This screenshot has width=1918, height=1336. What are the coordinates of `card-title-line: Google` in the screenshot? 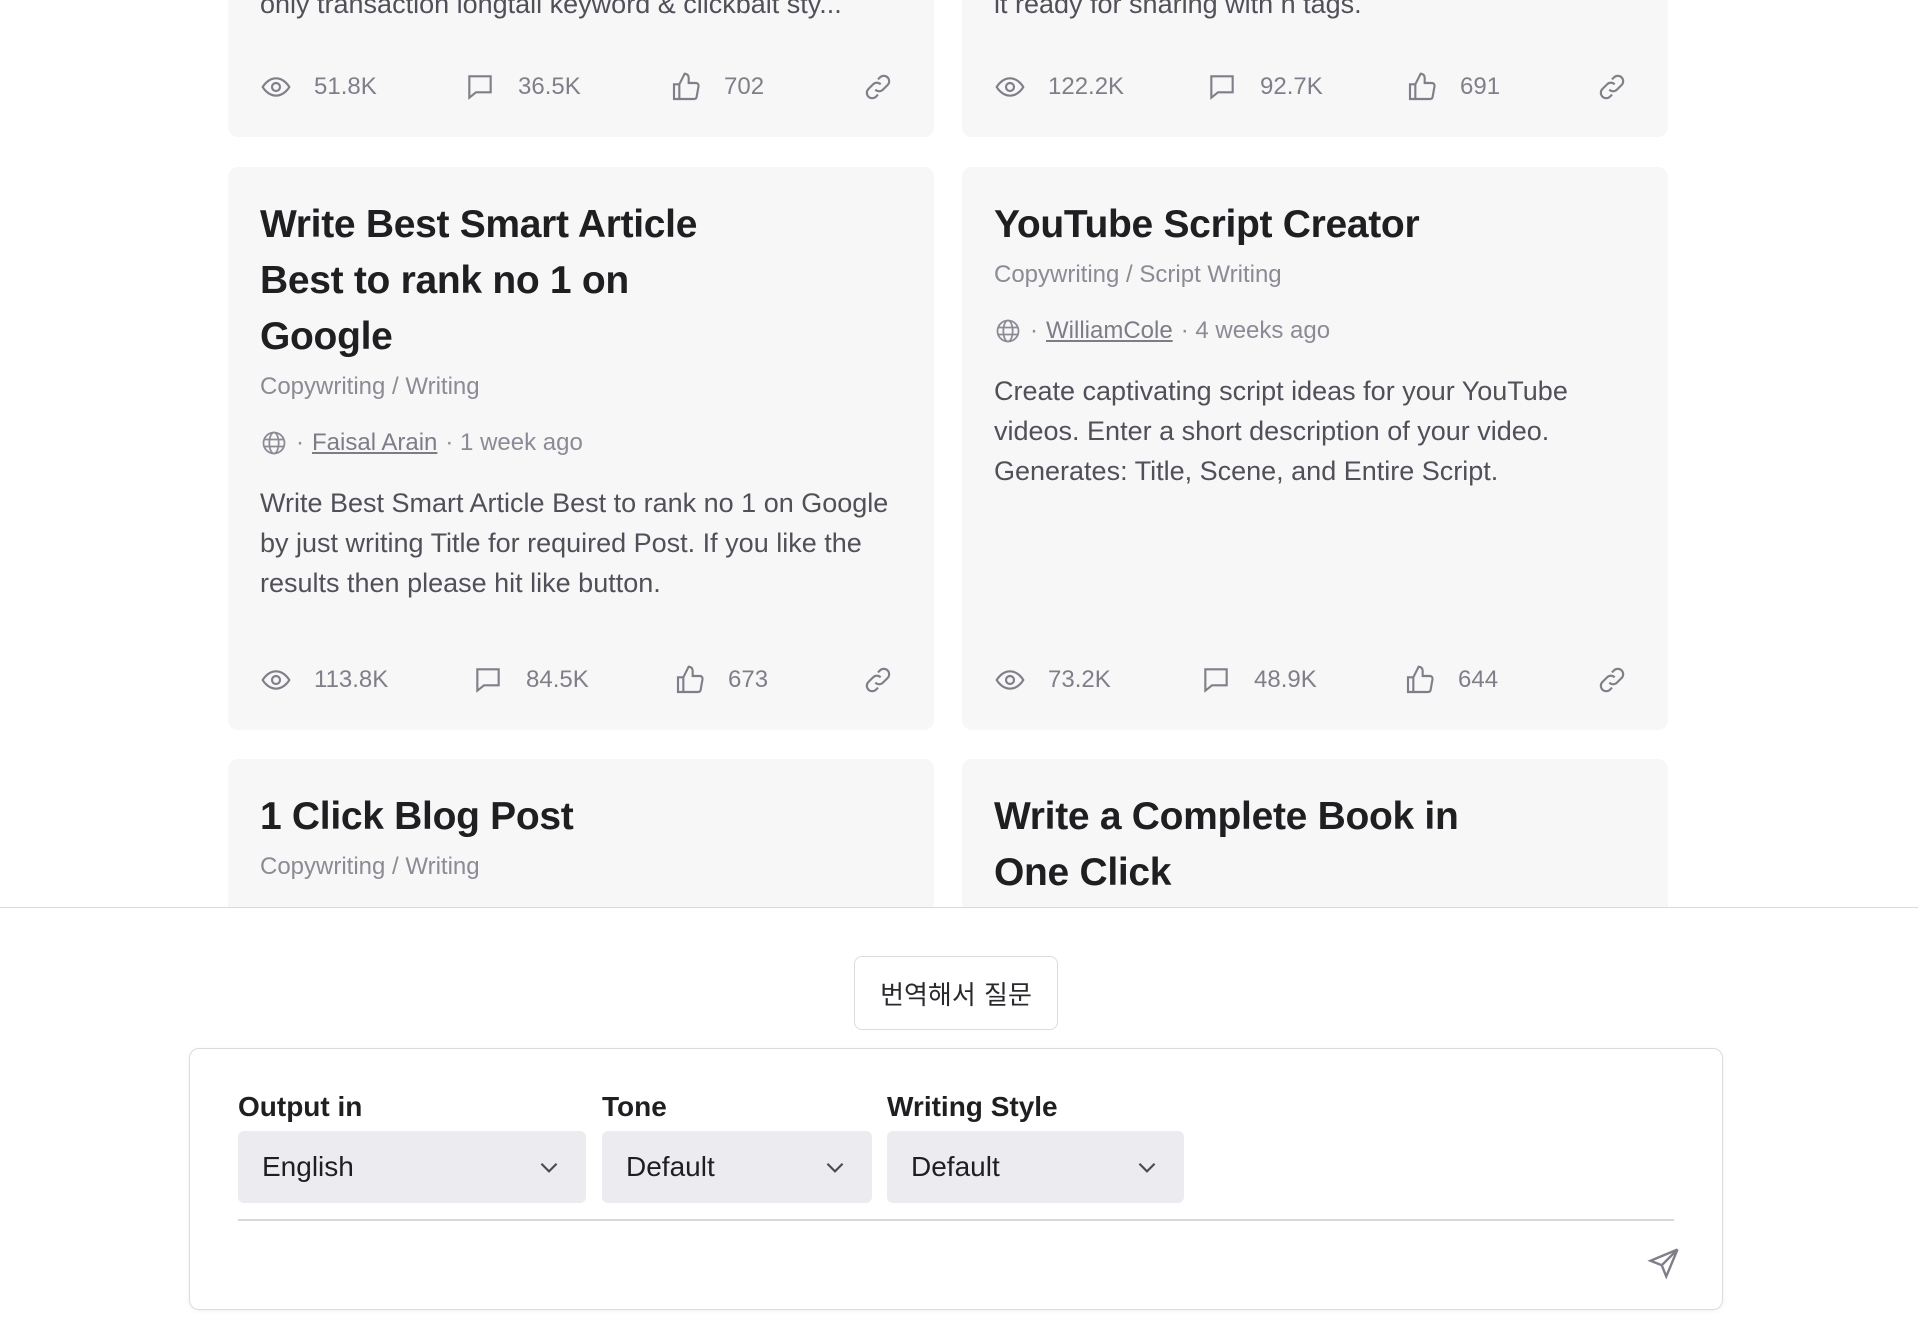 It's located at (326, 336).